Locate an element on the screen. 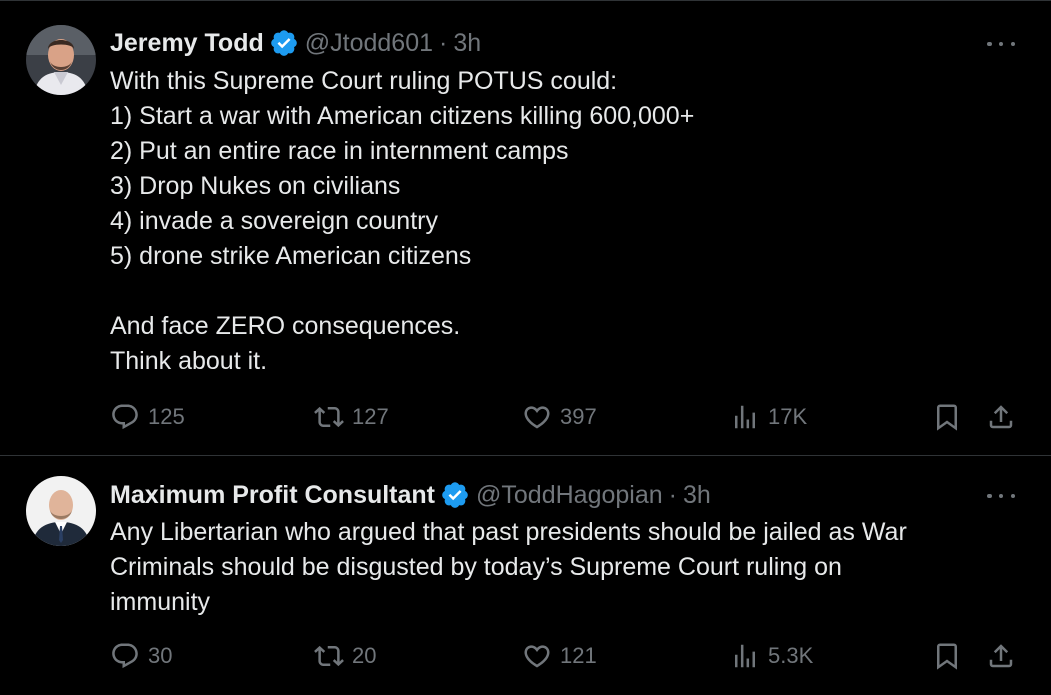 Image resolution: width=1051 pixels, height=695 pixels. like-button: 121 is located at coordinates (559, 656).